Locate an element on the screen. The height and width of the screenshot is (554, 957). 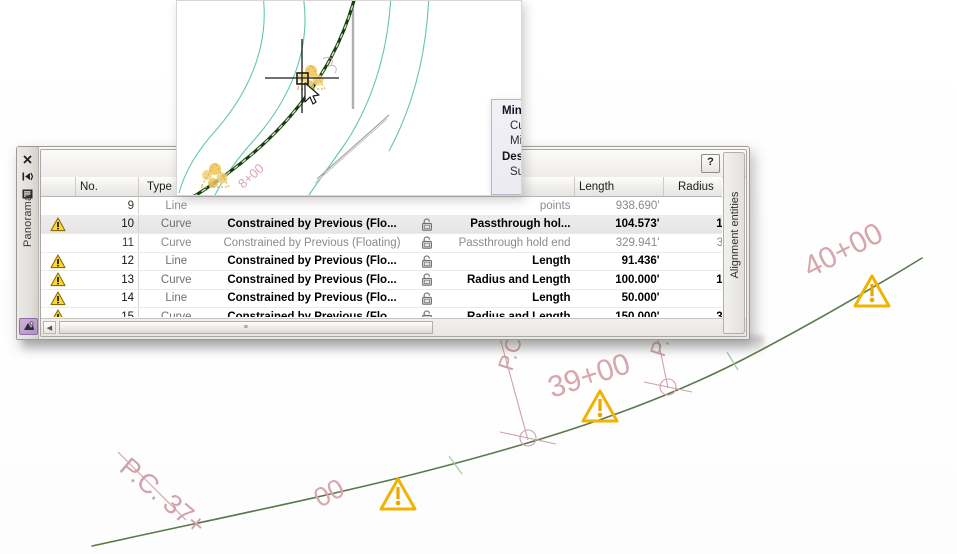
column-header-radius: Radius is located at coordinates (692, 187).